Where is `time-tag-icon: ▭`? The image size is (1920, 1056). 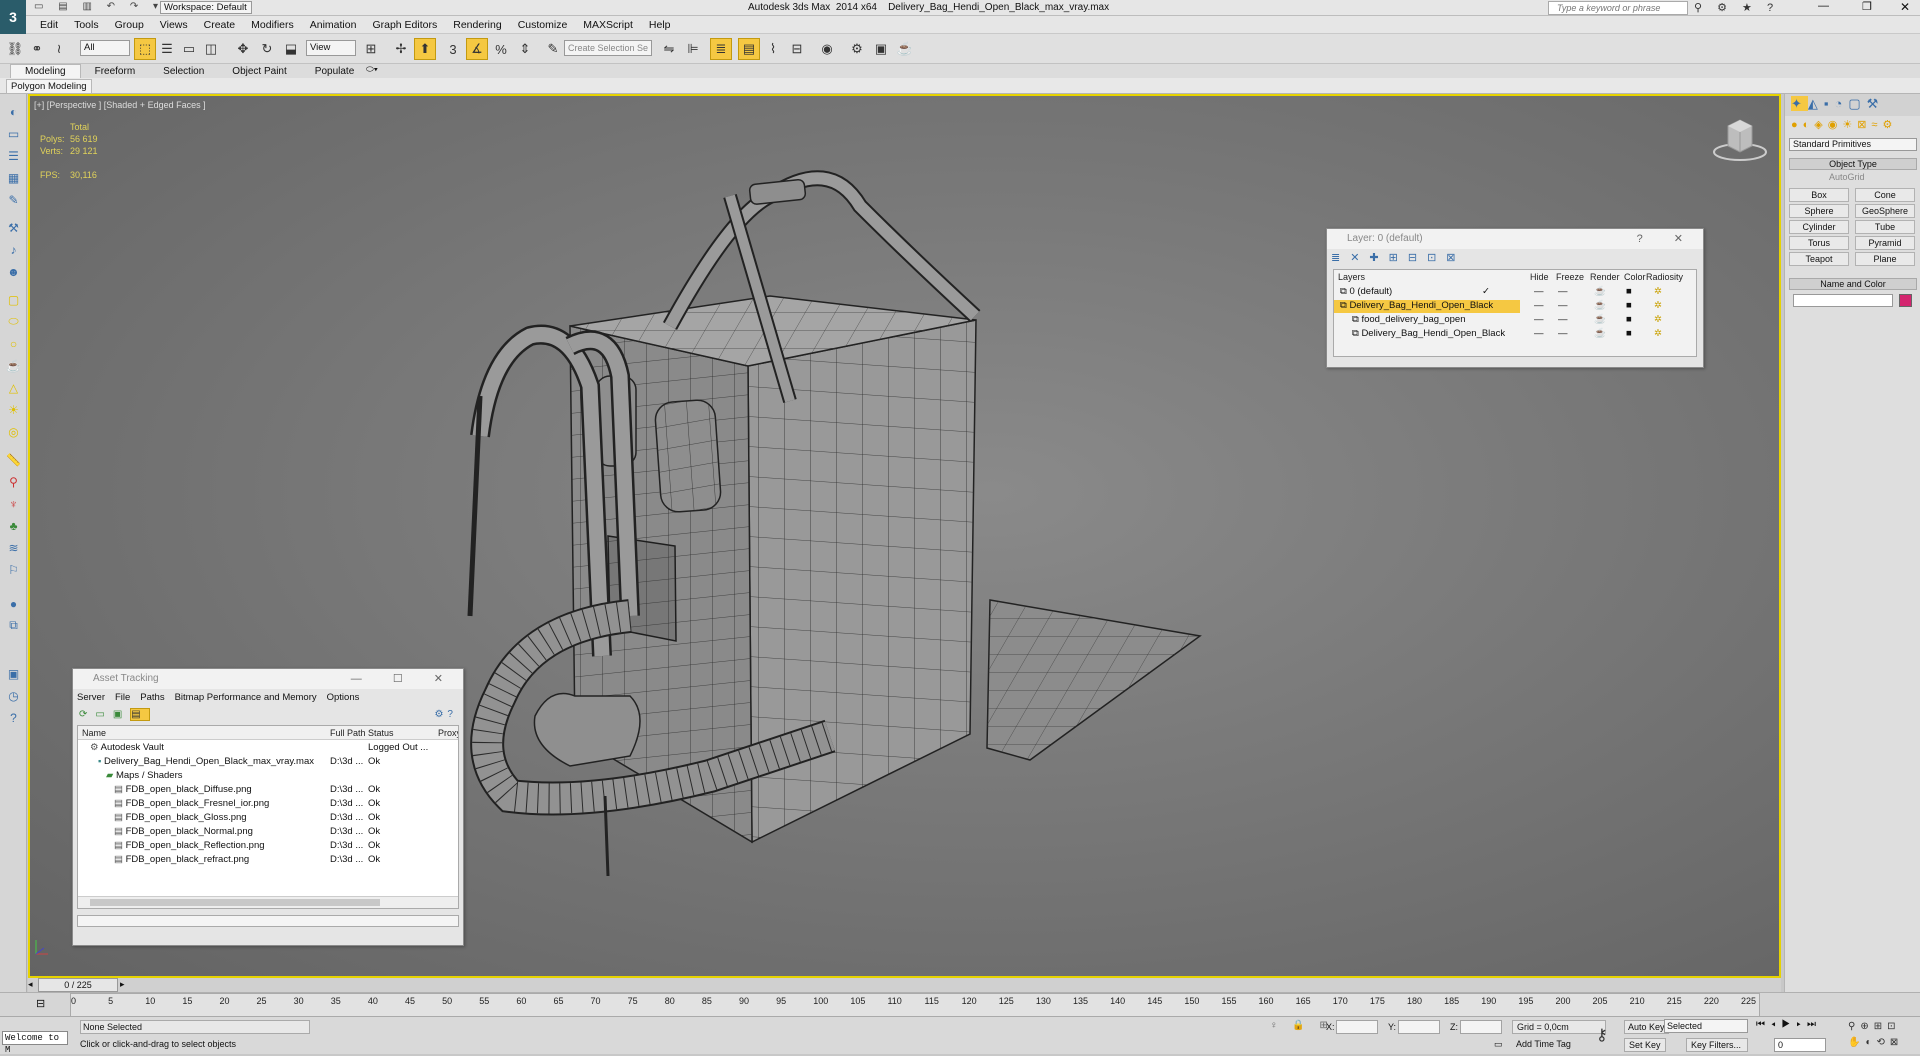
time-tag-icon: ▭ is located at coordinates (1498, 1044).